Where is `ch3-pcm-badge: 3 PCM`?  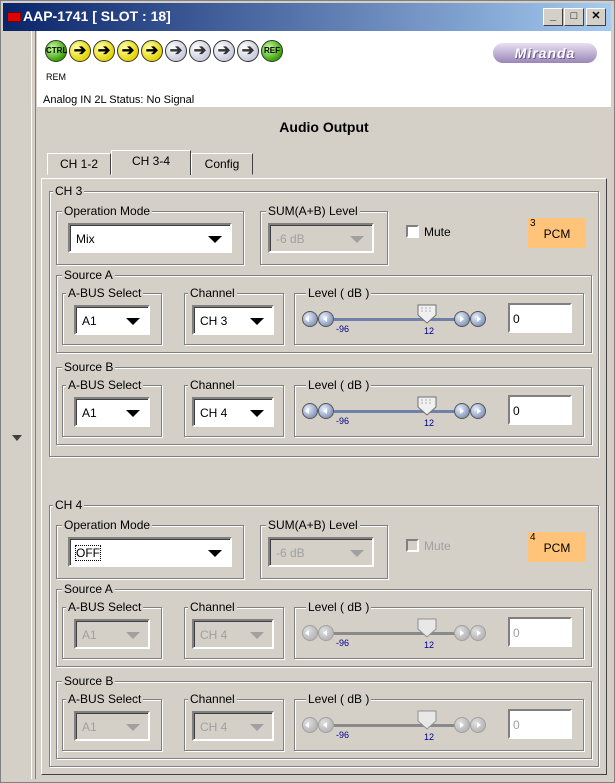 ch3-pcm-badge: 3 PCM is located at coordinates (557, 233).